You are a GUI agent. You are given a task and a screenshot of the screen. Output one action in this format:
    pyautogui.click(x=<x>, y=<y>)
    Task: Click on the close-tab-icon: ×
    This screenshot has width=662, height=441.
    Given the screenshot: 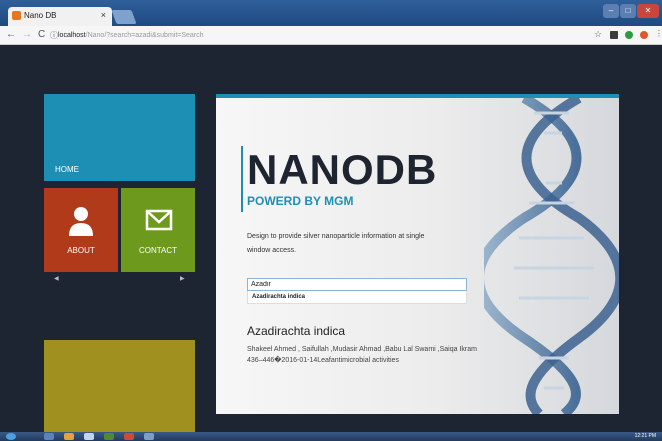 What is the action you would take?
    pyautogui.click(x=103, y=15)
    